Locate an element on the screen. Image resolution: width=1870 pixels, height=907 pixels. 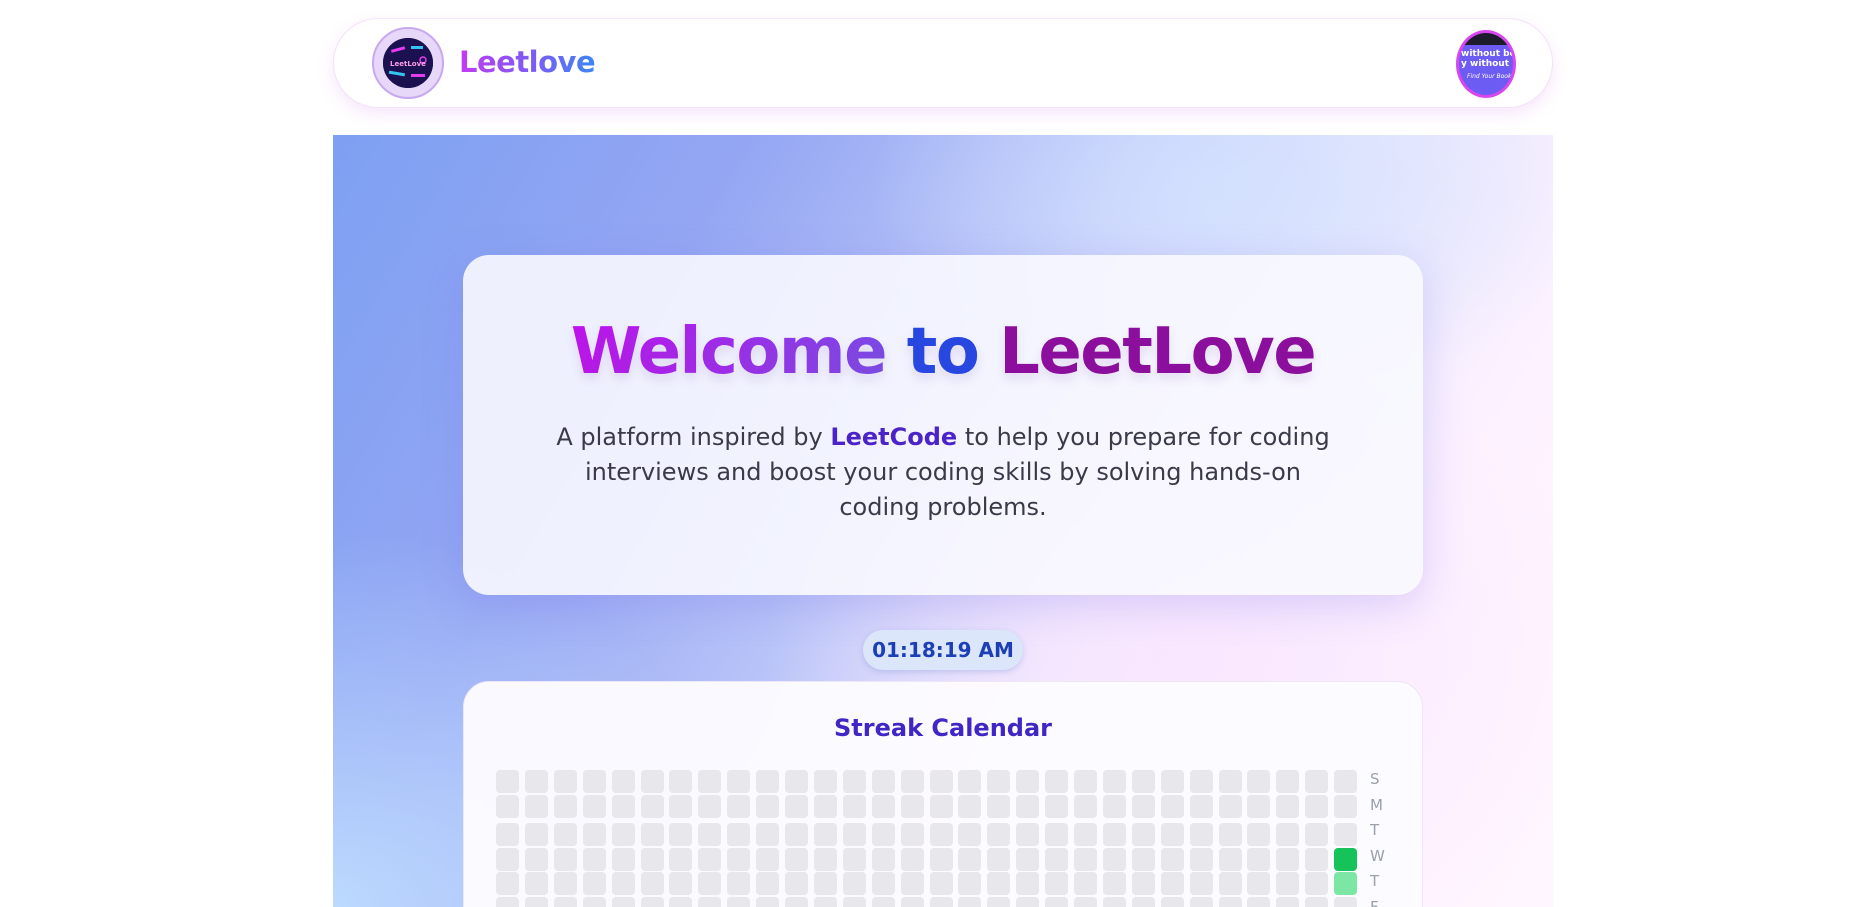
leetcode-link: LeetCode is located at coordinates (893, 437).